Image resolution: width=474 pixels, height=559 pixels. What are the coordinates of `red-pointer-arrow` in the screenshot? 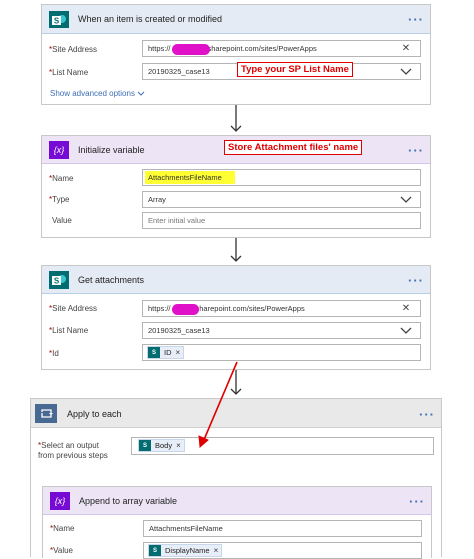 It's located at (218, 405).